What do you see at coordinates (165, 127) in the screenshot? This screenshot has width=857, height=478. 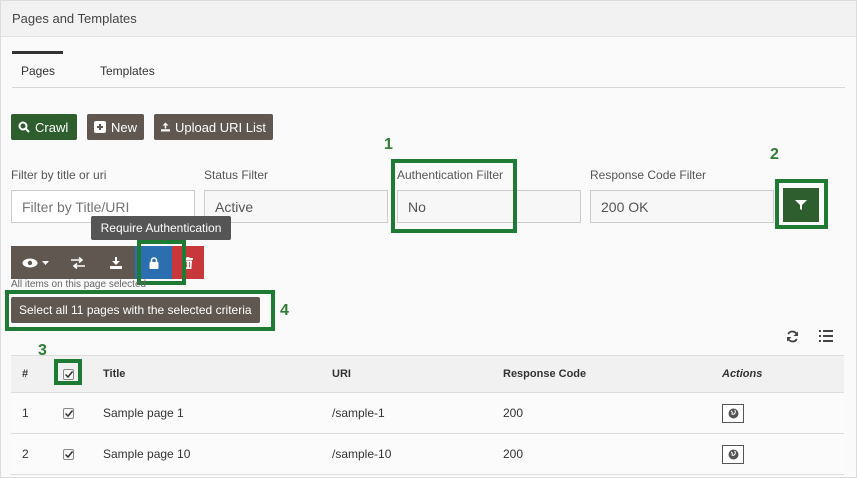 I see `upload-icon` at bounding box center [165, 127].